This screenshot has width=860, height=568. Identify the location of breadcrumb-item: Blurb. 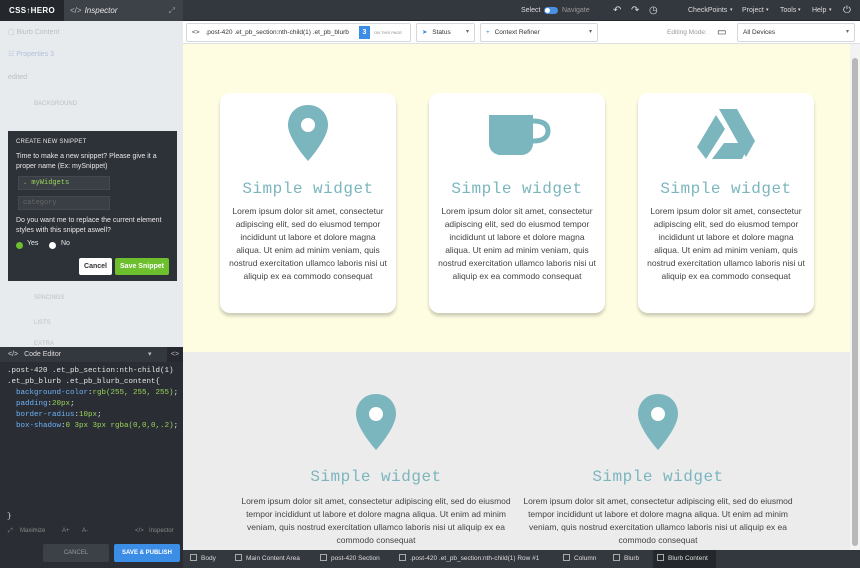
(626, 559).